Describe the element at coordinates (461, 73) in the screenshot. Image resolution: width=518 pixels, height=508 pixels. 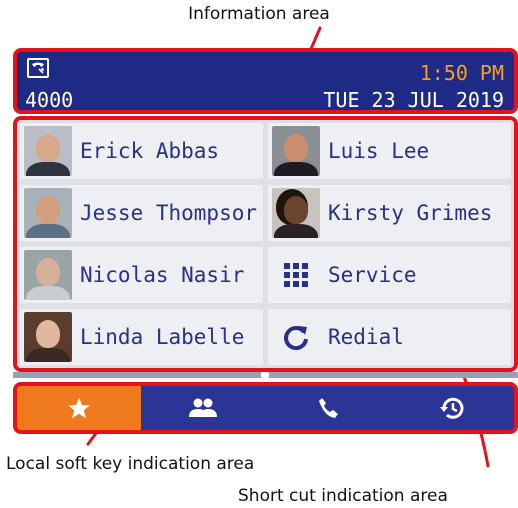
I see `clock-time: 1:50 PM` at that location.